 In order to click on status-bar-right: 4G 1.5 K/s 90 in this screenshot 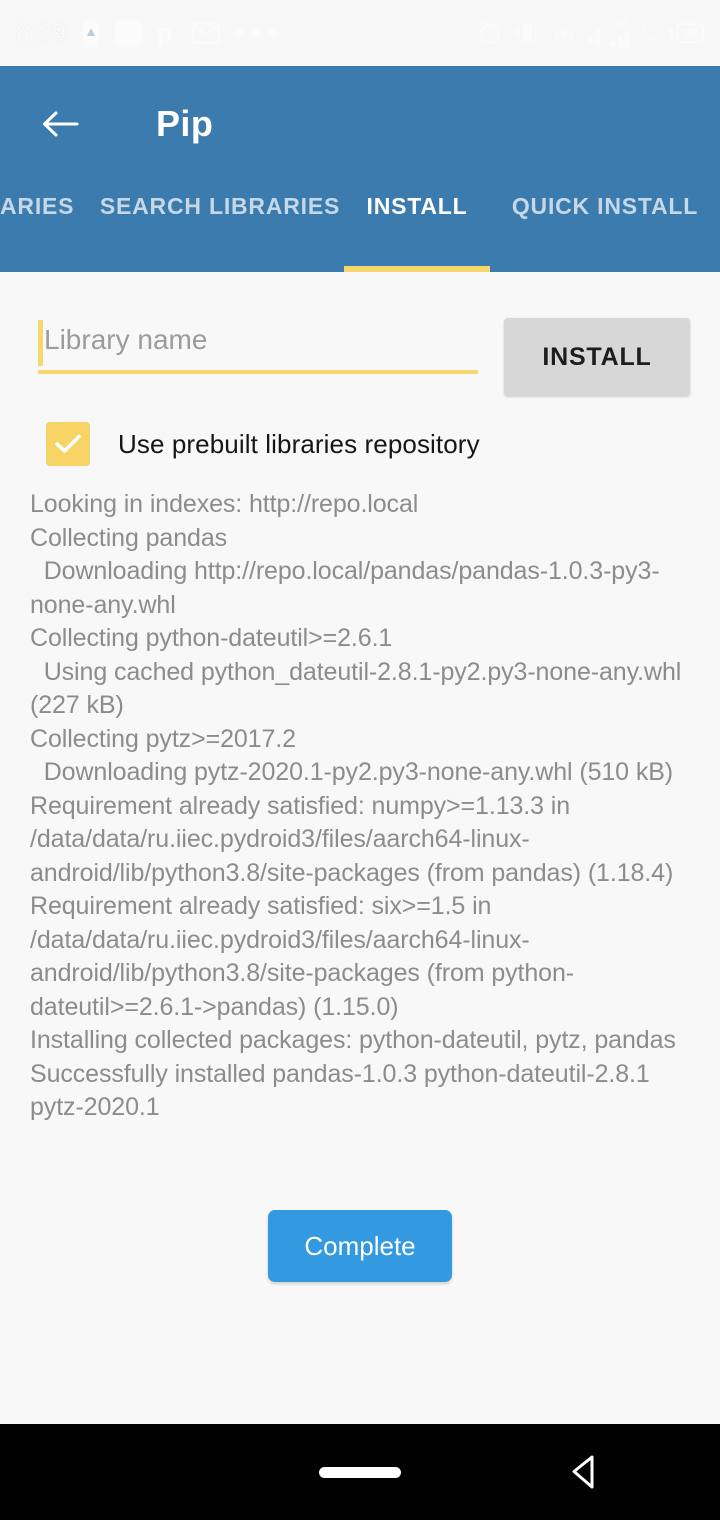, I will do `click(590, 33)`.